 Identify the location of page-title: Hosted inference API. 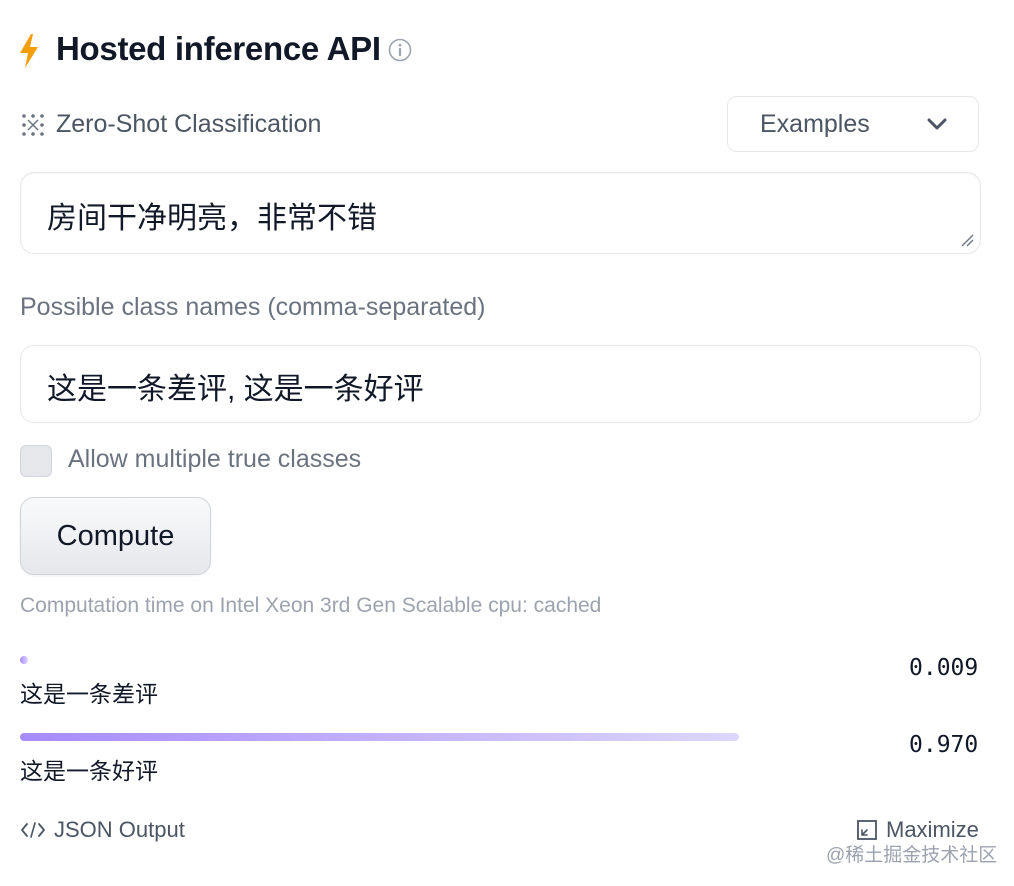
(218, 48).